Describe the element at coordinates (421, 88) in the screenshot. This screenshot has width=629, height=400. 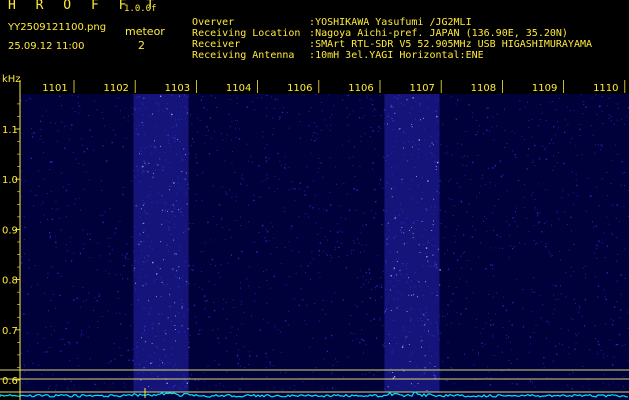
I see `time-tick-label: 1107` at that location.